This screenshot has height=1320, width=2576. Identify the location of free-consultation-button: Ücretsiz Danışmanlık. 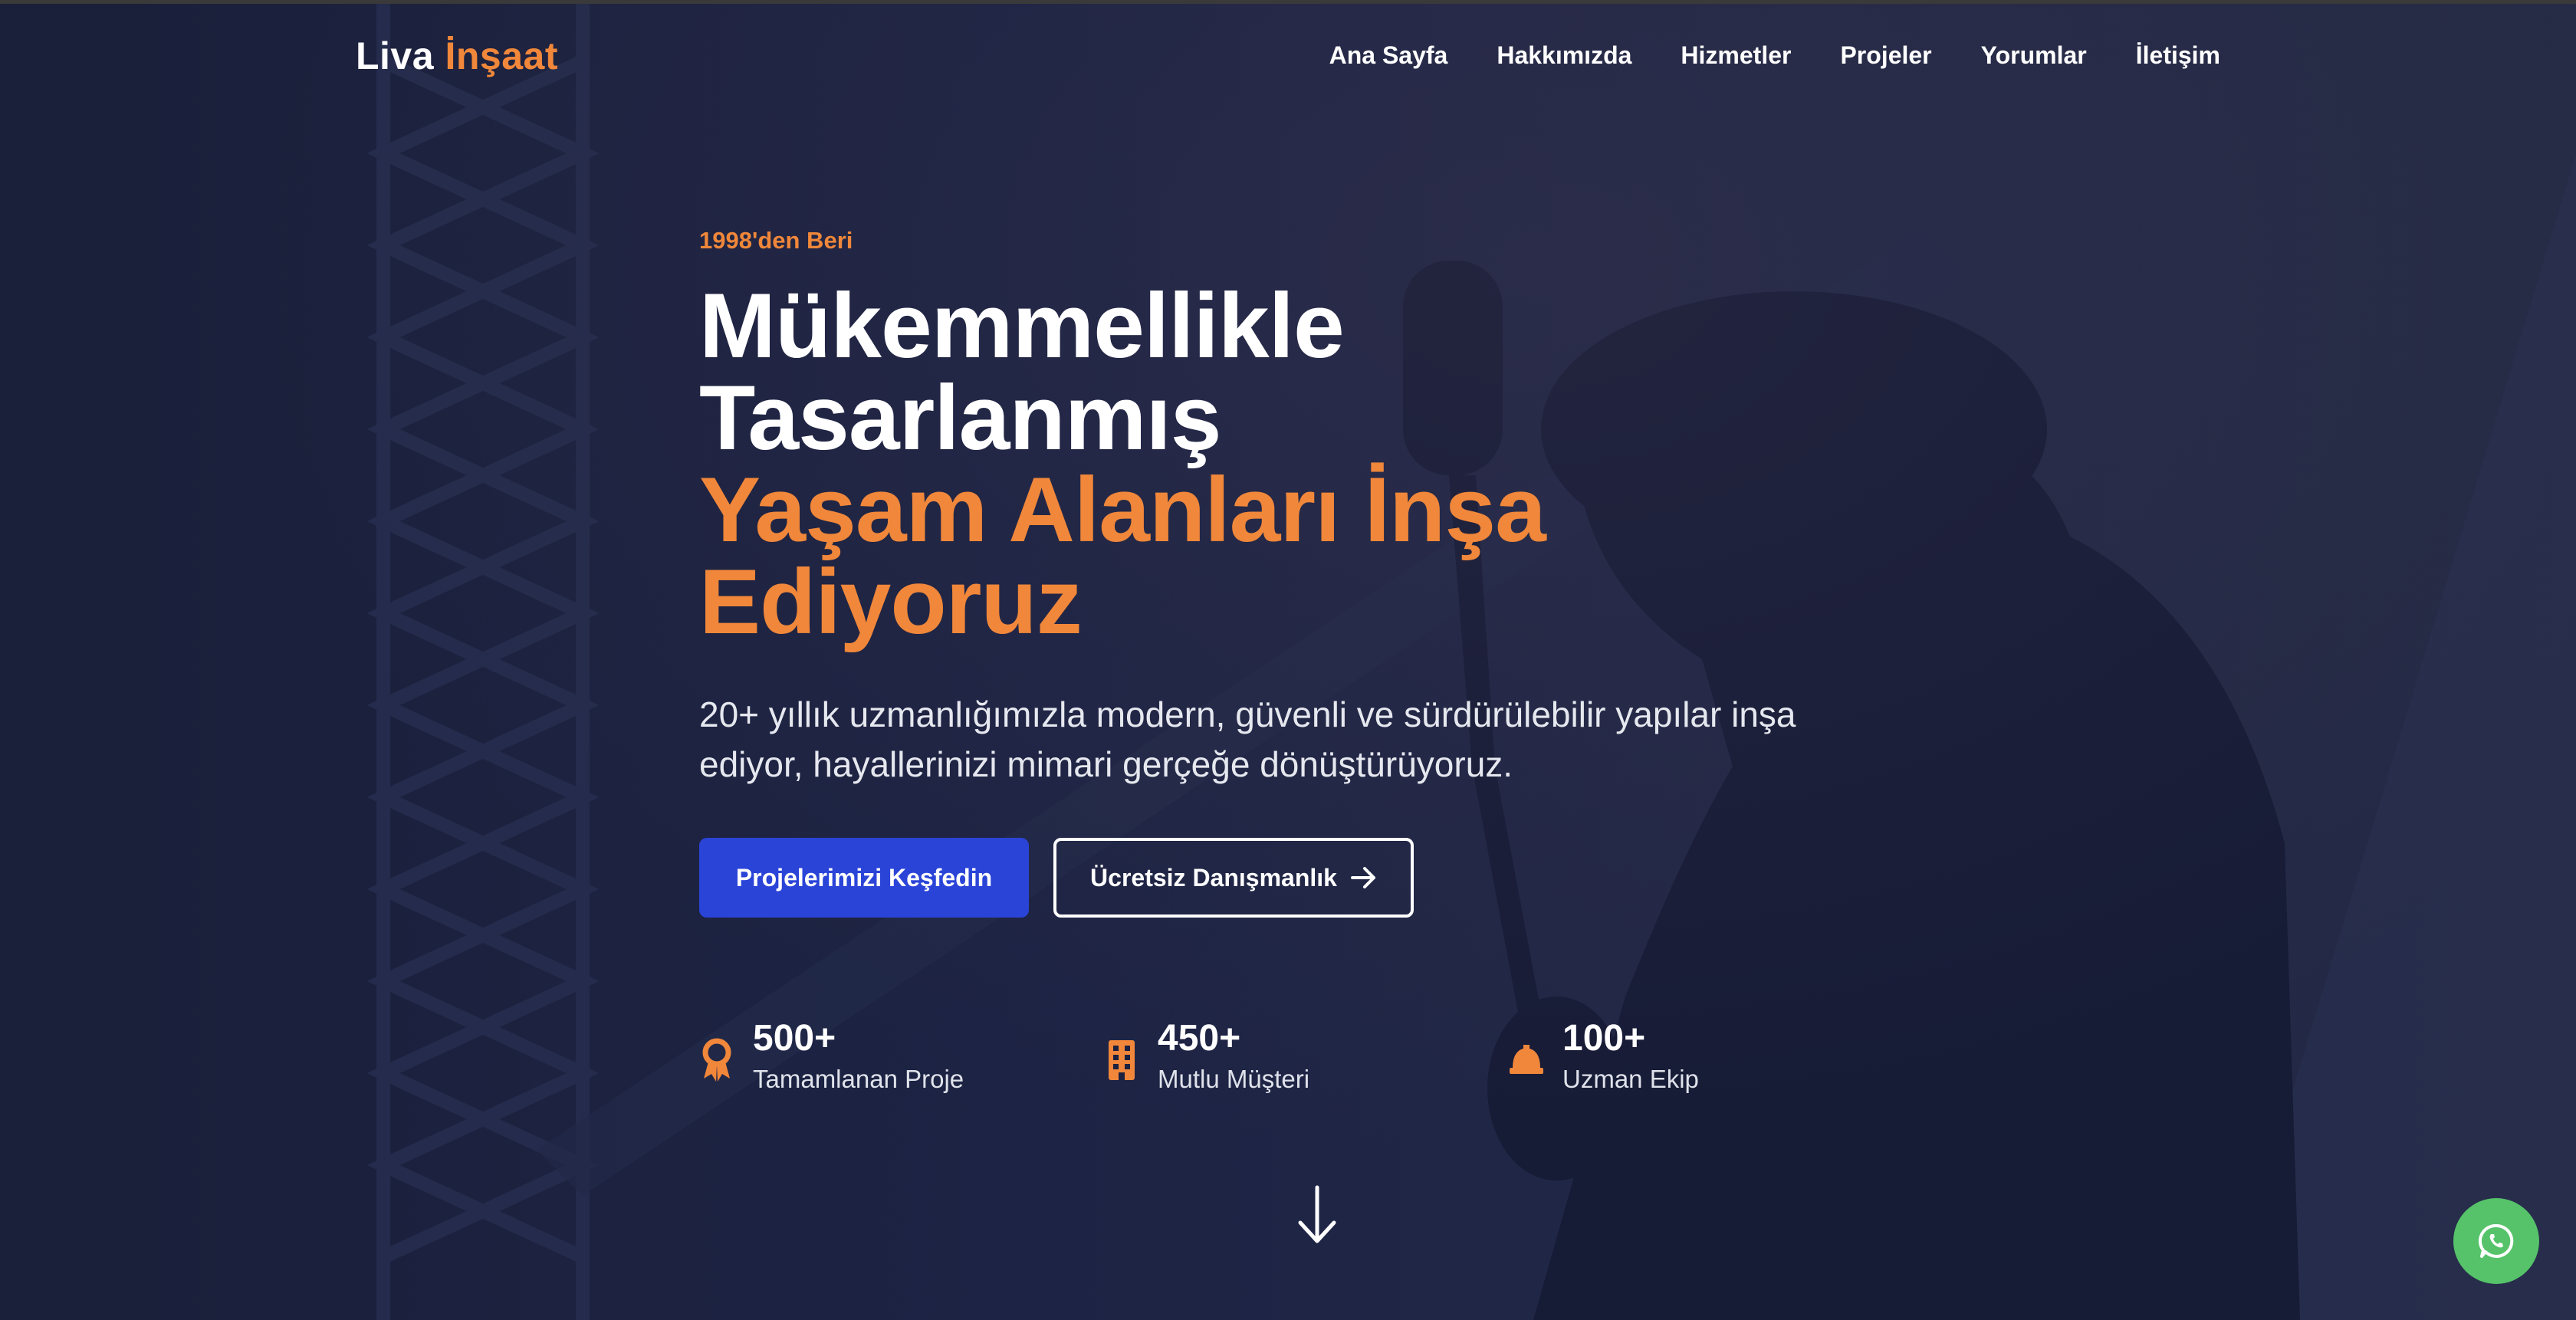
(1234, 878).